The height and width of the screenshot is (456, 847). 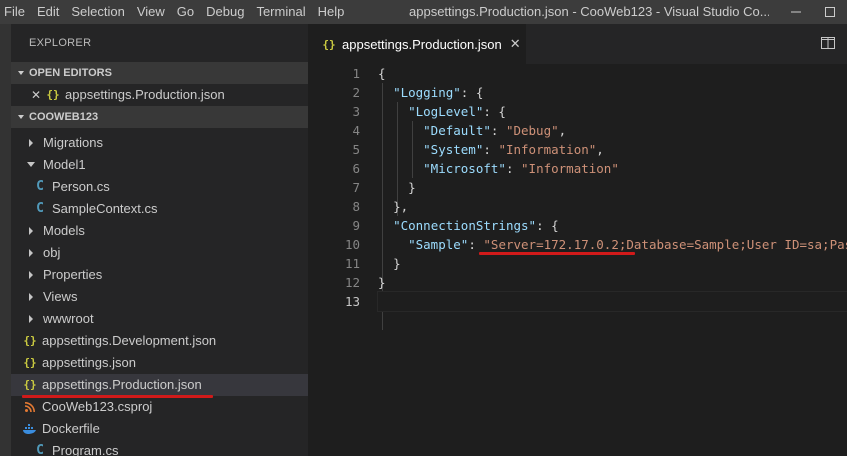 I want to click on code-line-current, so click(x=612, y=301).